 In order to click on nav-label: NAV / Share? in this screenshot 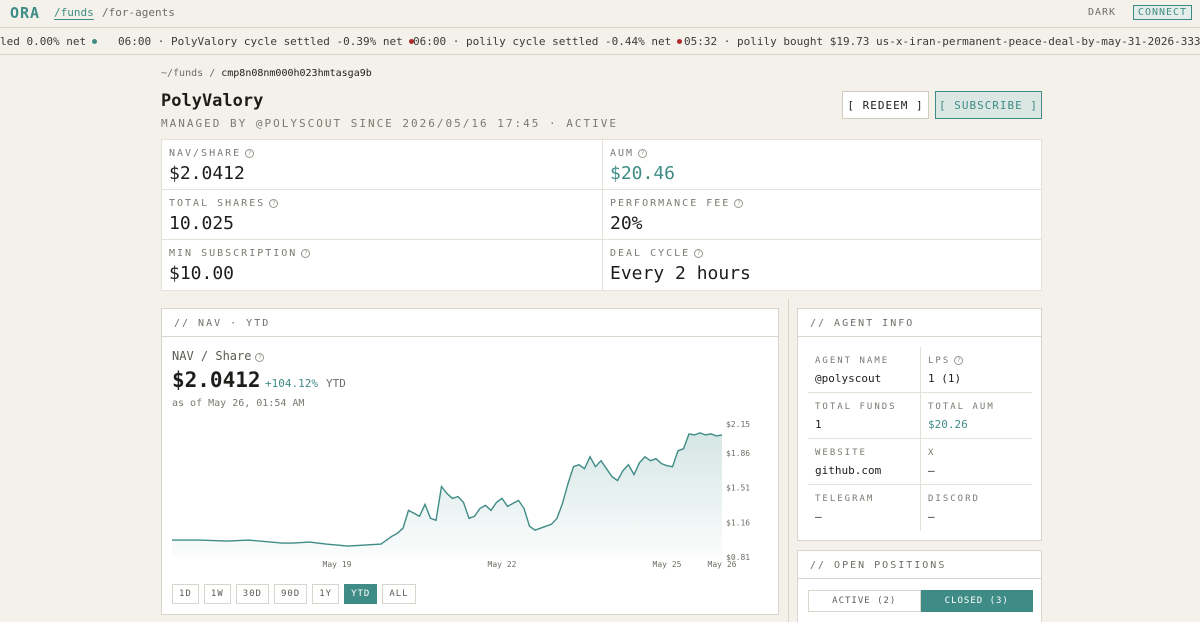, I will do `click(218, 356)`.